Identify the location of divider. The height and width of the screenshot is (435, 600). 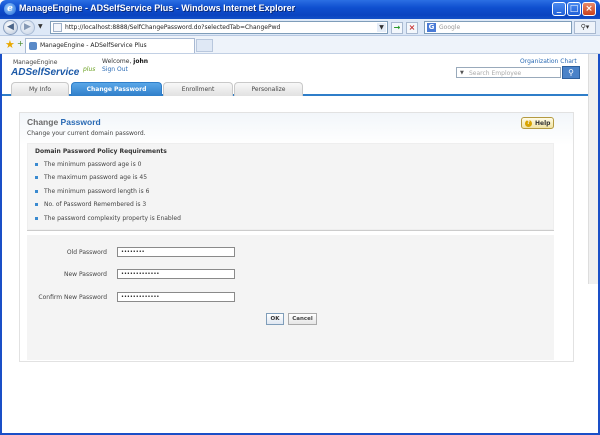
(290, 230).